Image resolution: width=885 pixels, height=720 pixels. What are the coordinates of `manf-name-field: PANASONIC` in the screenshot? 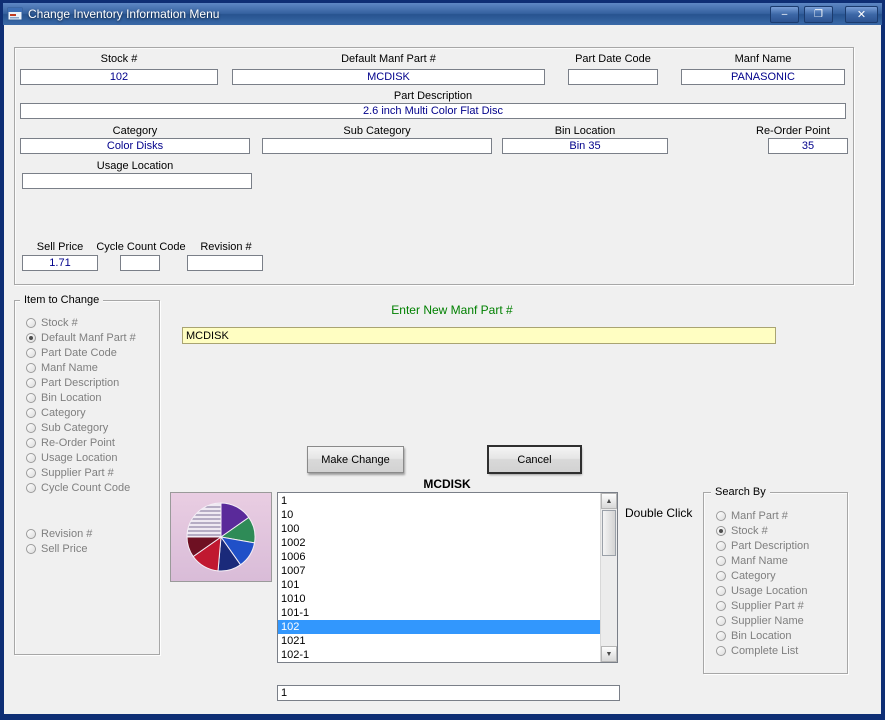 It's located at (763, 77).